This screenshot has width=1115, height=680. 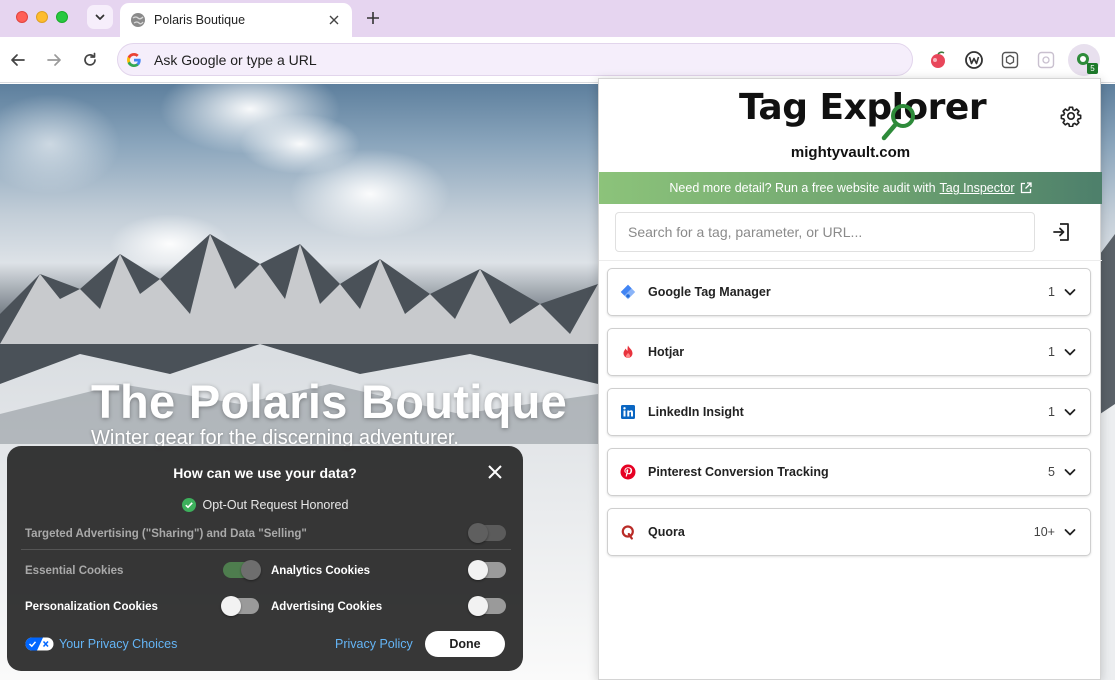 I want to click on hero-title: The Polaris Boutique, so click(x=329, y=401).